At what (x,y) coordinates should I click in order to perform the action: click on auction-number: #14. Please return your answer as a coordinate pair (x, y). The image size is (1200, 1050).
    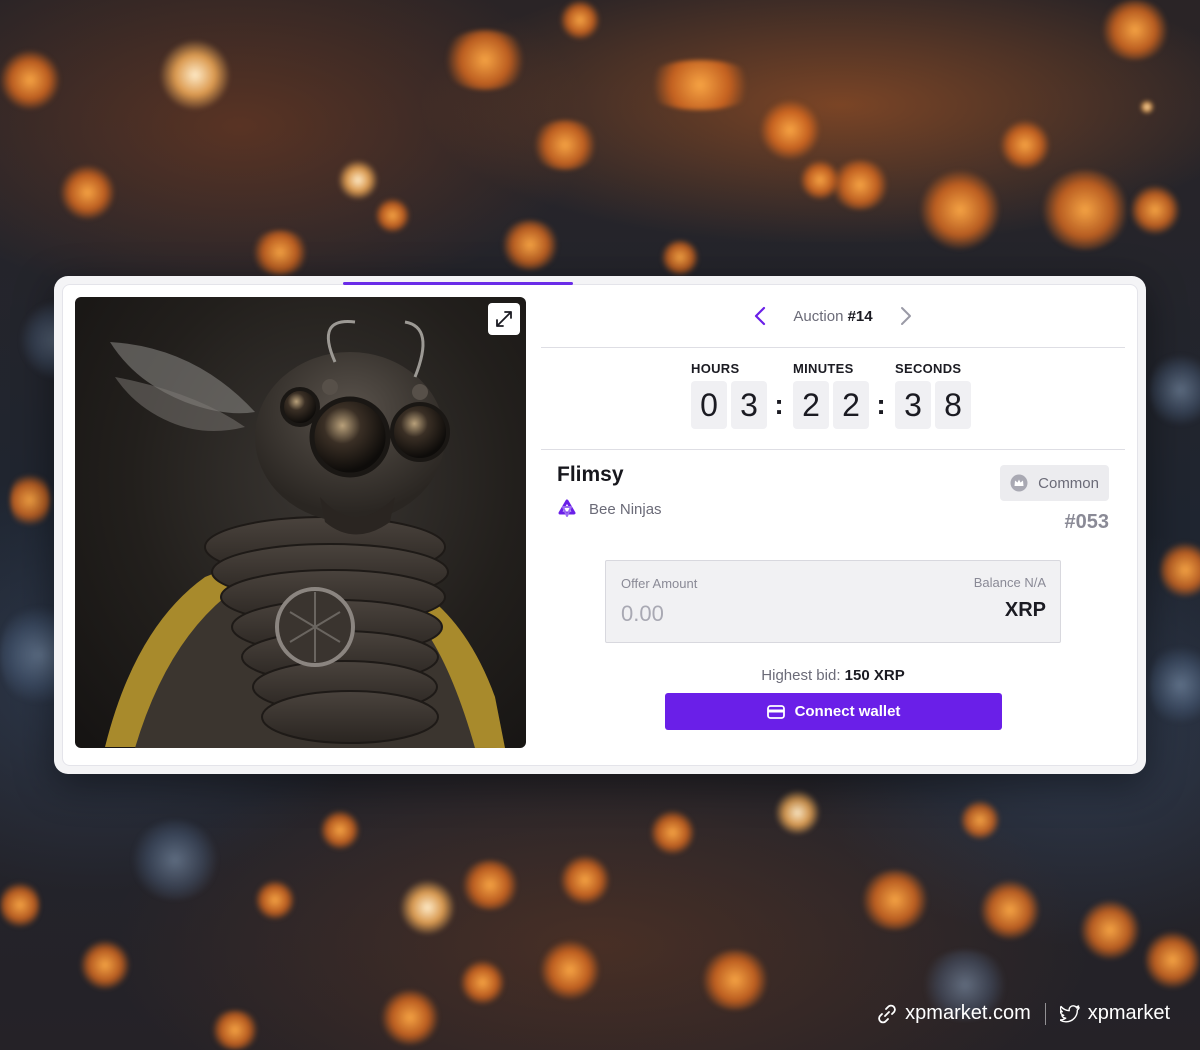
    Looking at the image, I should click on (860, 316).